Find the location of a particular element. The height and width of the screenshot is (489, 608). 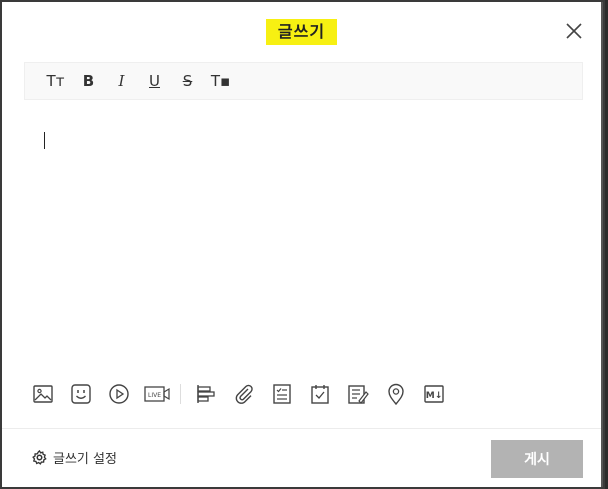

live-label: LIVE is located at coordinates (154, 395).